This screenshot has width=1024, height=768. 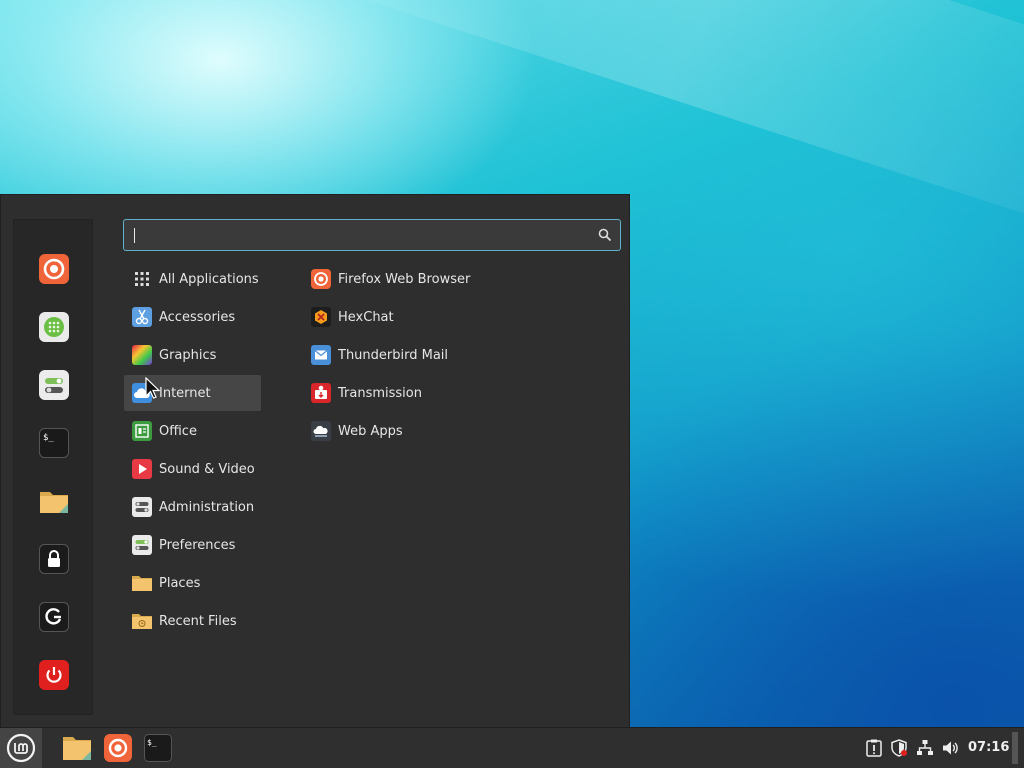 I want to click on search-box, so click(x=372, y=235).